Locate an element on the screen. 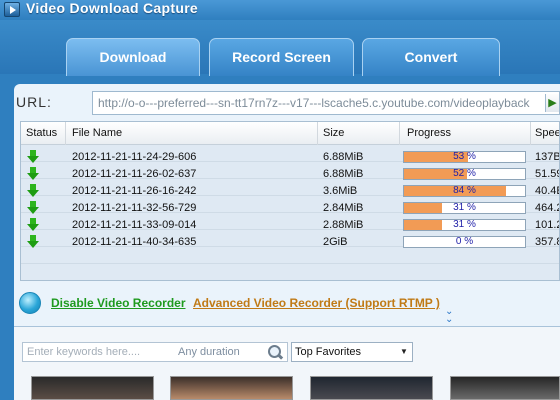 The width and height of the screenshot is (560, 400). file-name-cell: 2012-11-21-11-33-09-014 is located at coordinates (134, 225).